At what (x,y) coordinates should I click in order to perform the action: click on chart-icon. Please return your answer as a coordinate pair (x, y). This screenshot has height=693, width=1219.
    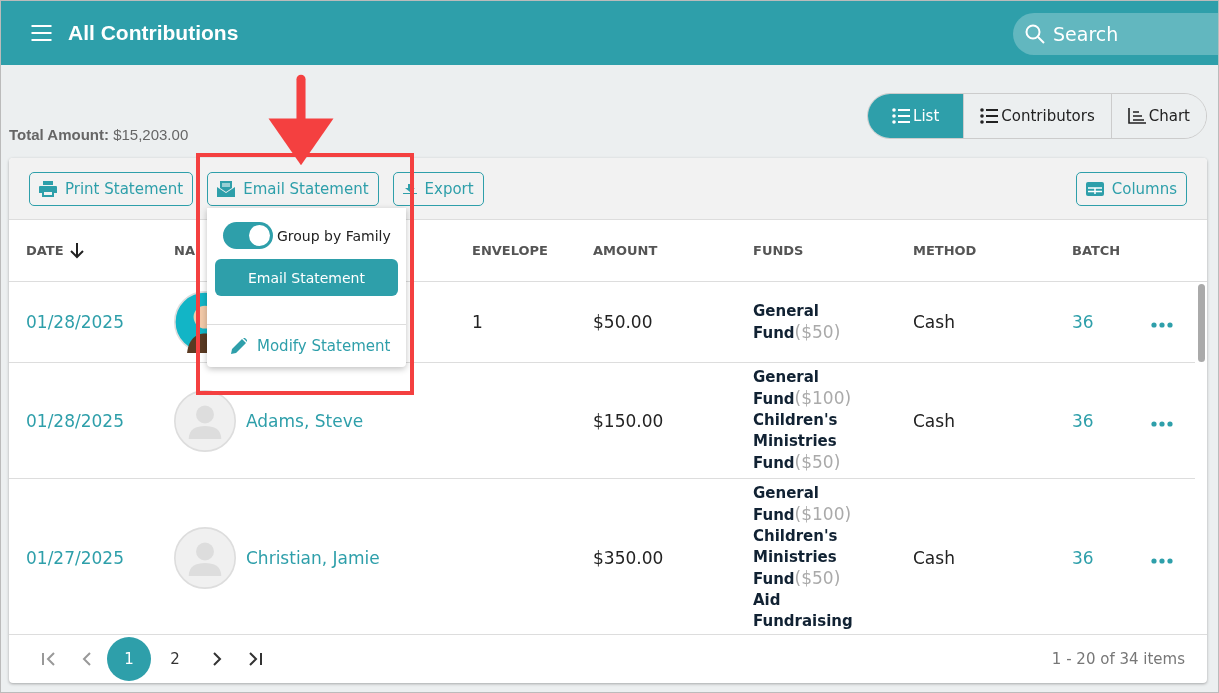
    Looking at the image, I should click on (1136, 116).